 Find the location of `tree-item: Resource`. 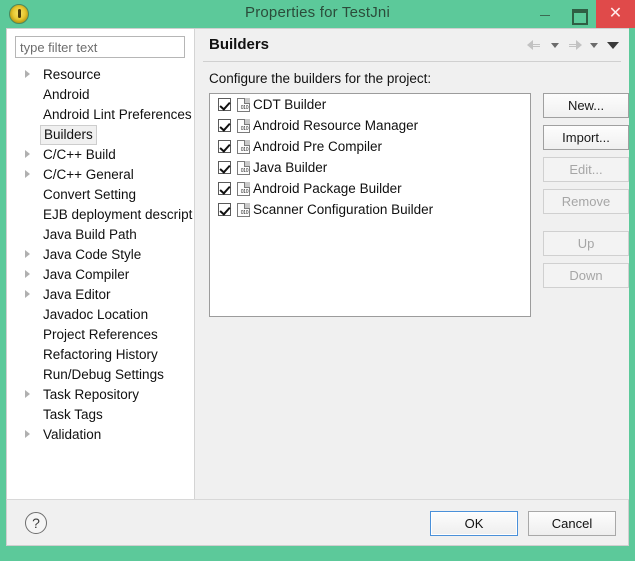

tree-item: Resource is located at coordinates (100, 75).